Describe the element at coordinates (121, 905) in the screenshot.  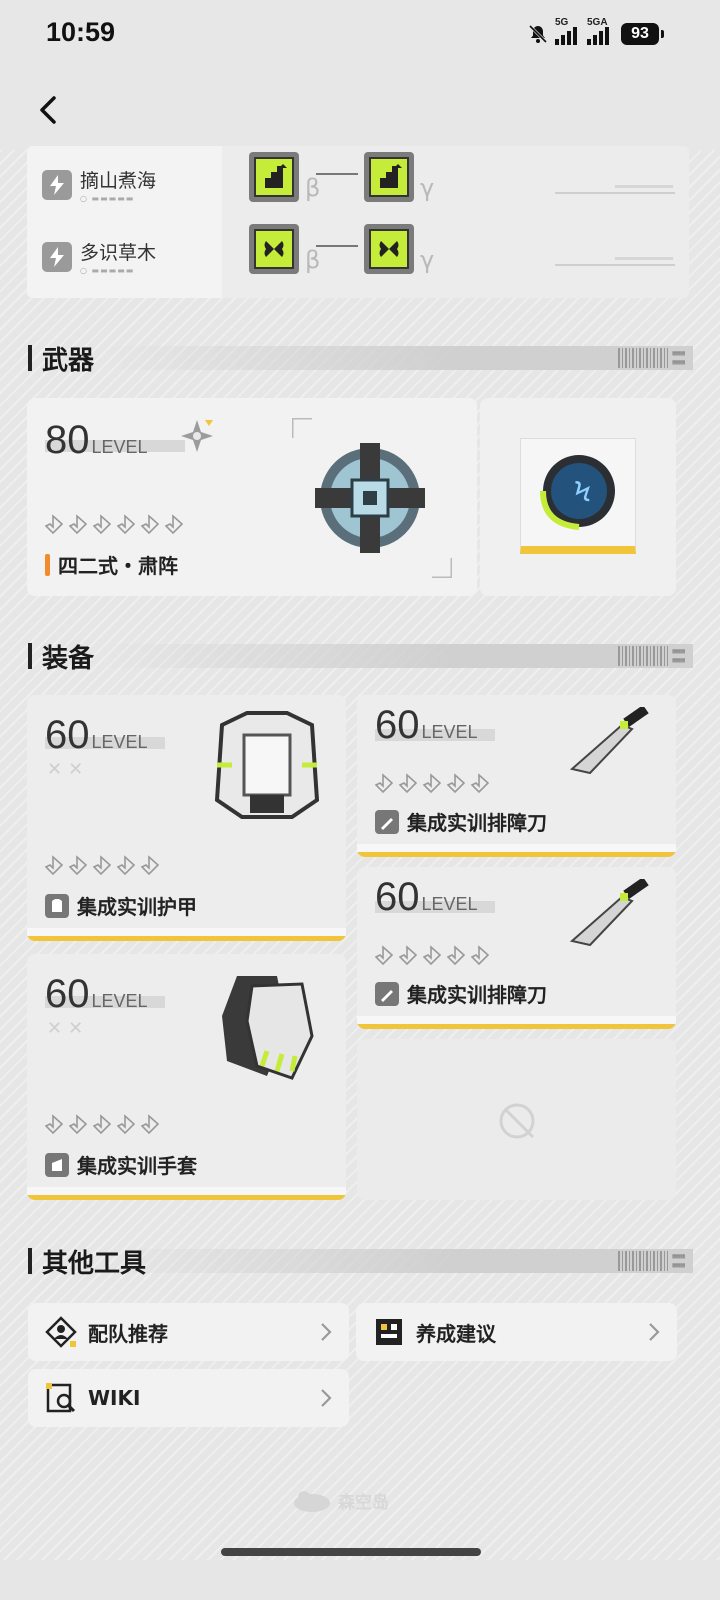
I see `equipment-name: 集成实训护甲` at that location.